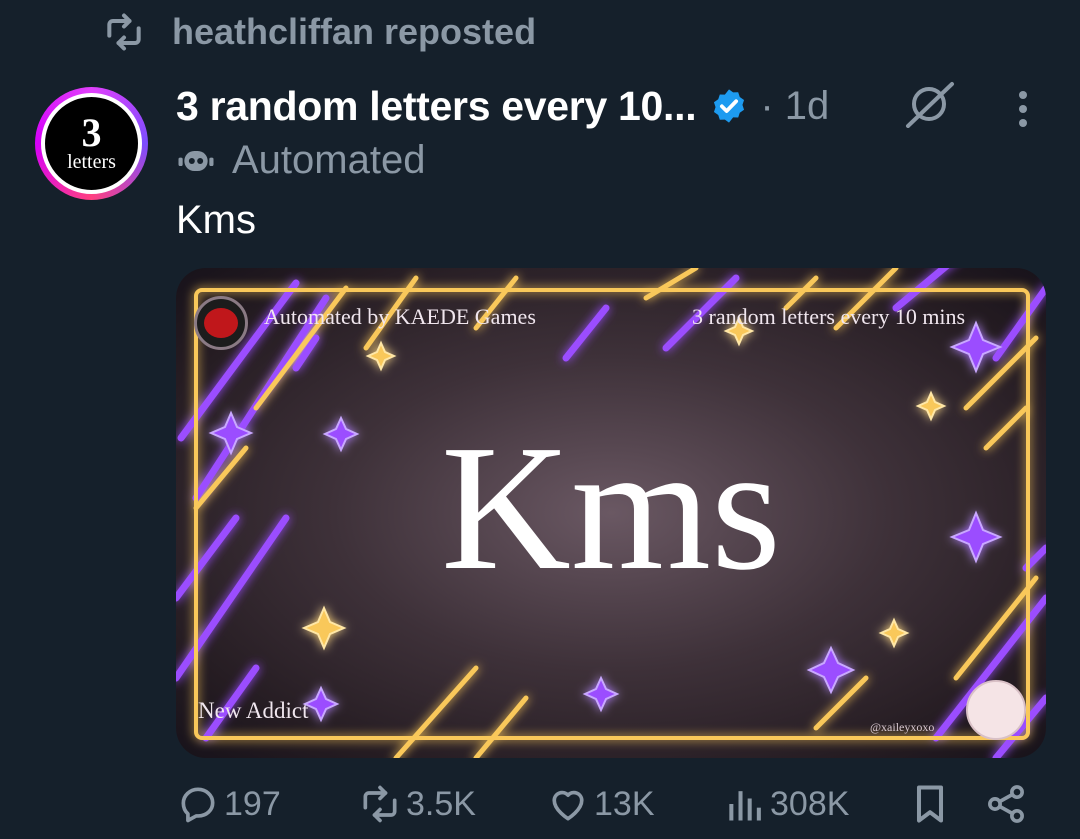 This screenshot has width=1080, height=839. What do you see at coordinates (196, 160) in the screenshot?
I see `bot-icon` at bounding box center [196, 160].